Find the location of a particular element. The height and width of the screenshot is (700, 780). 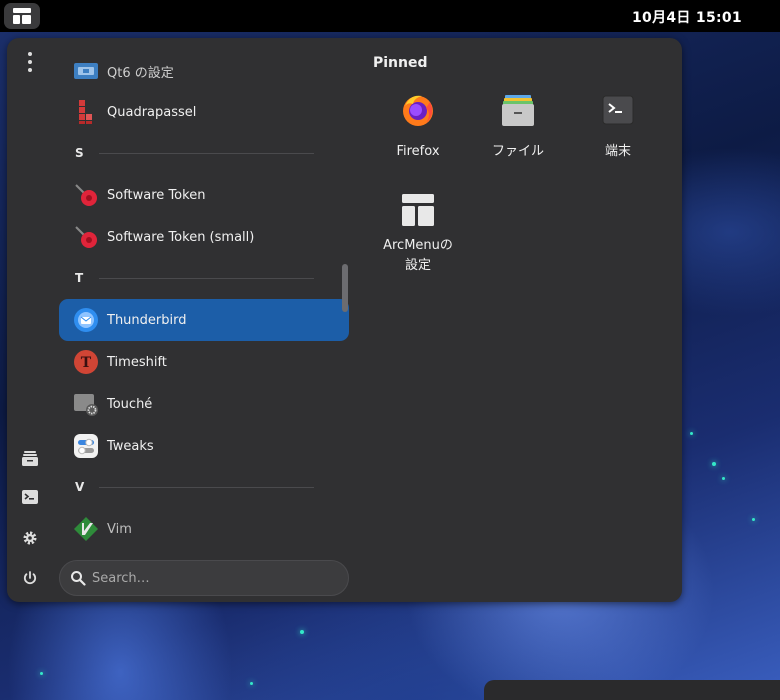

list-item-selected: Thunderbird is located at coordinates (204, 320).